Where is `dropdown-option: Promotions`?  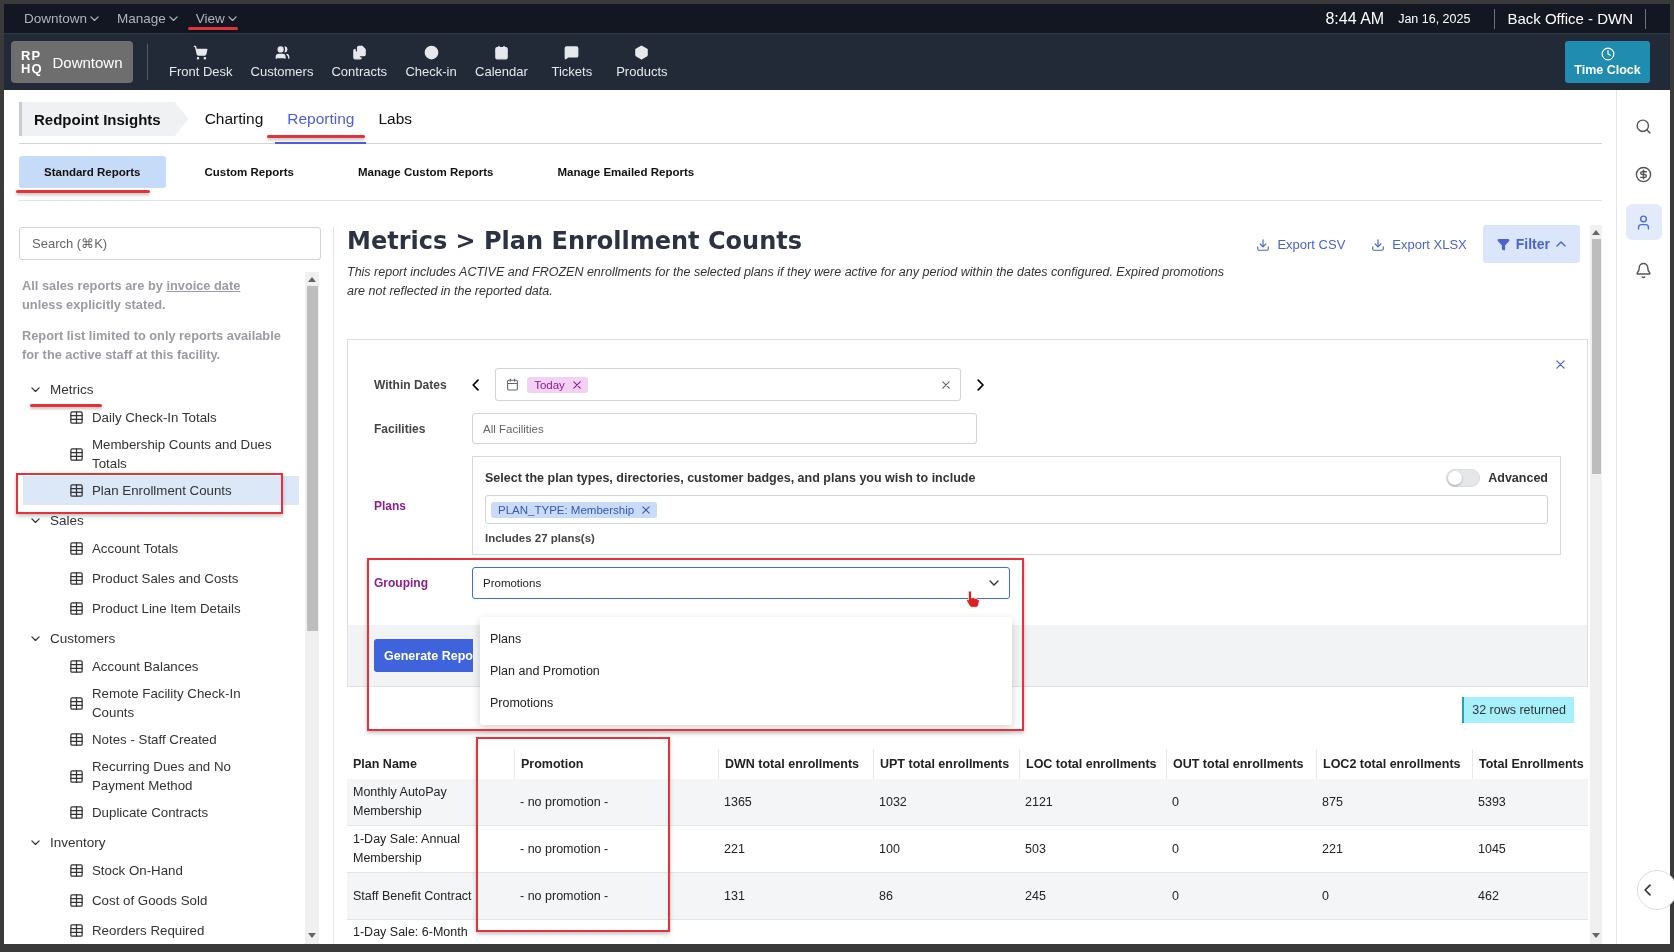
dropdown-option: Promotions is located at coordinates (746, 703).